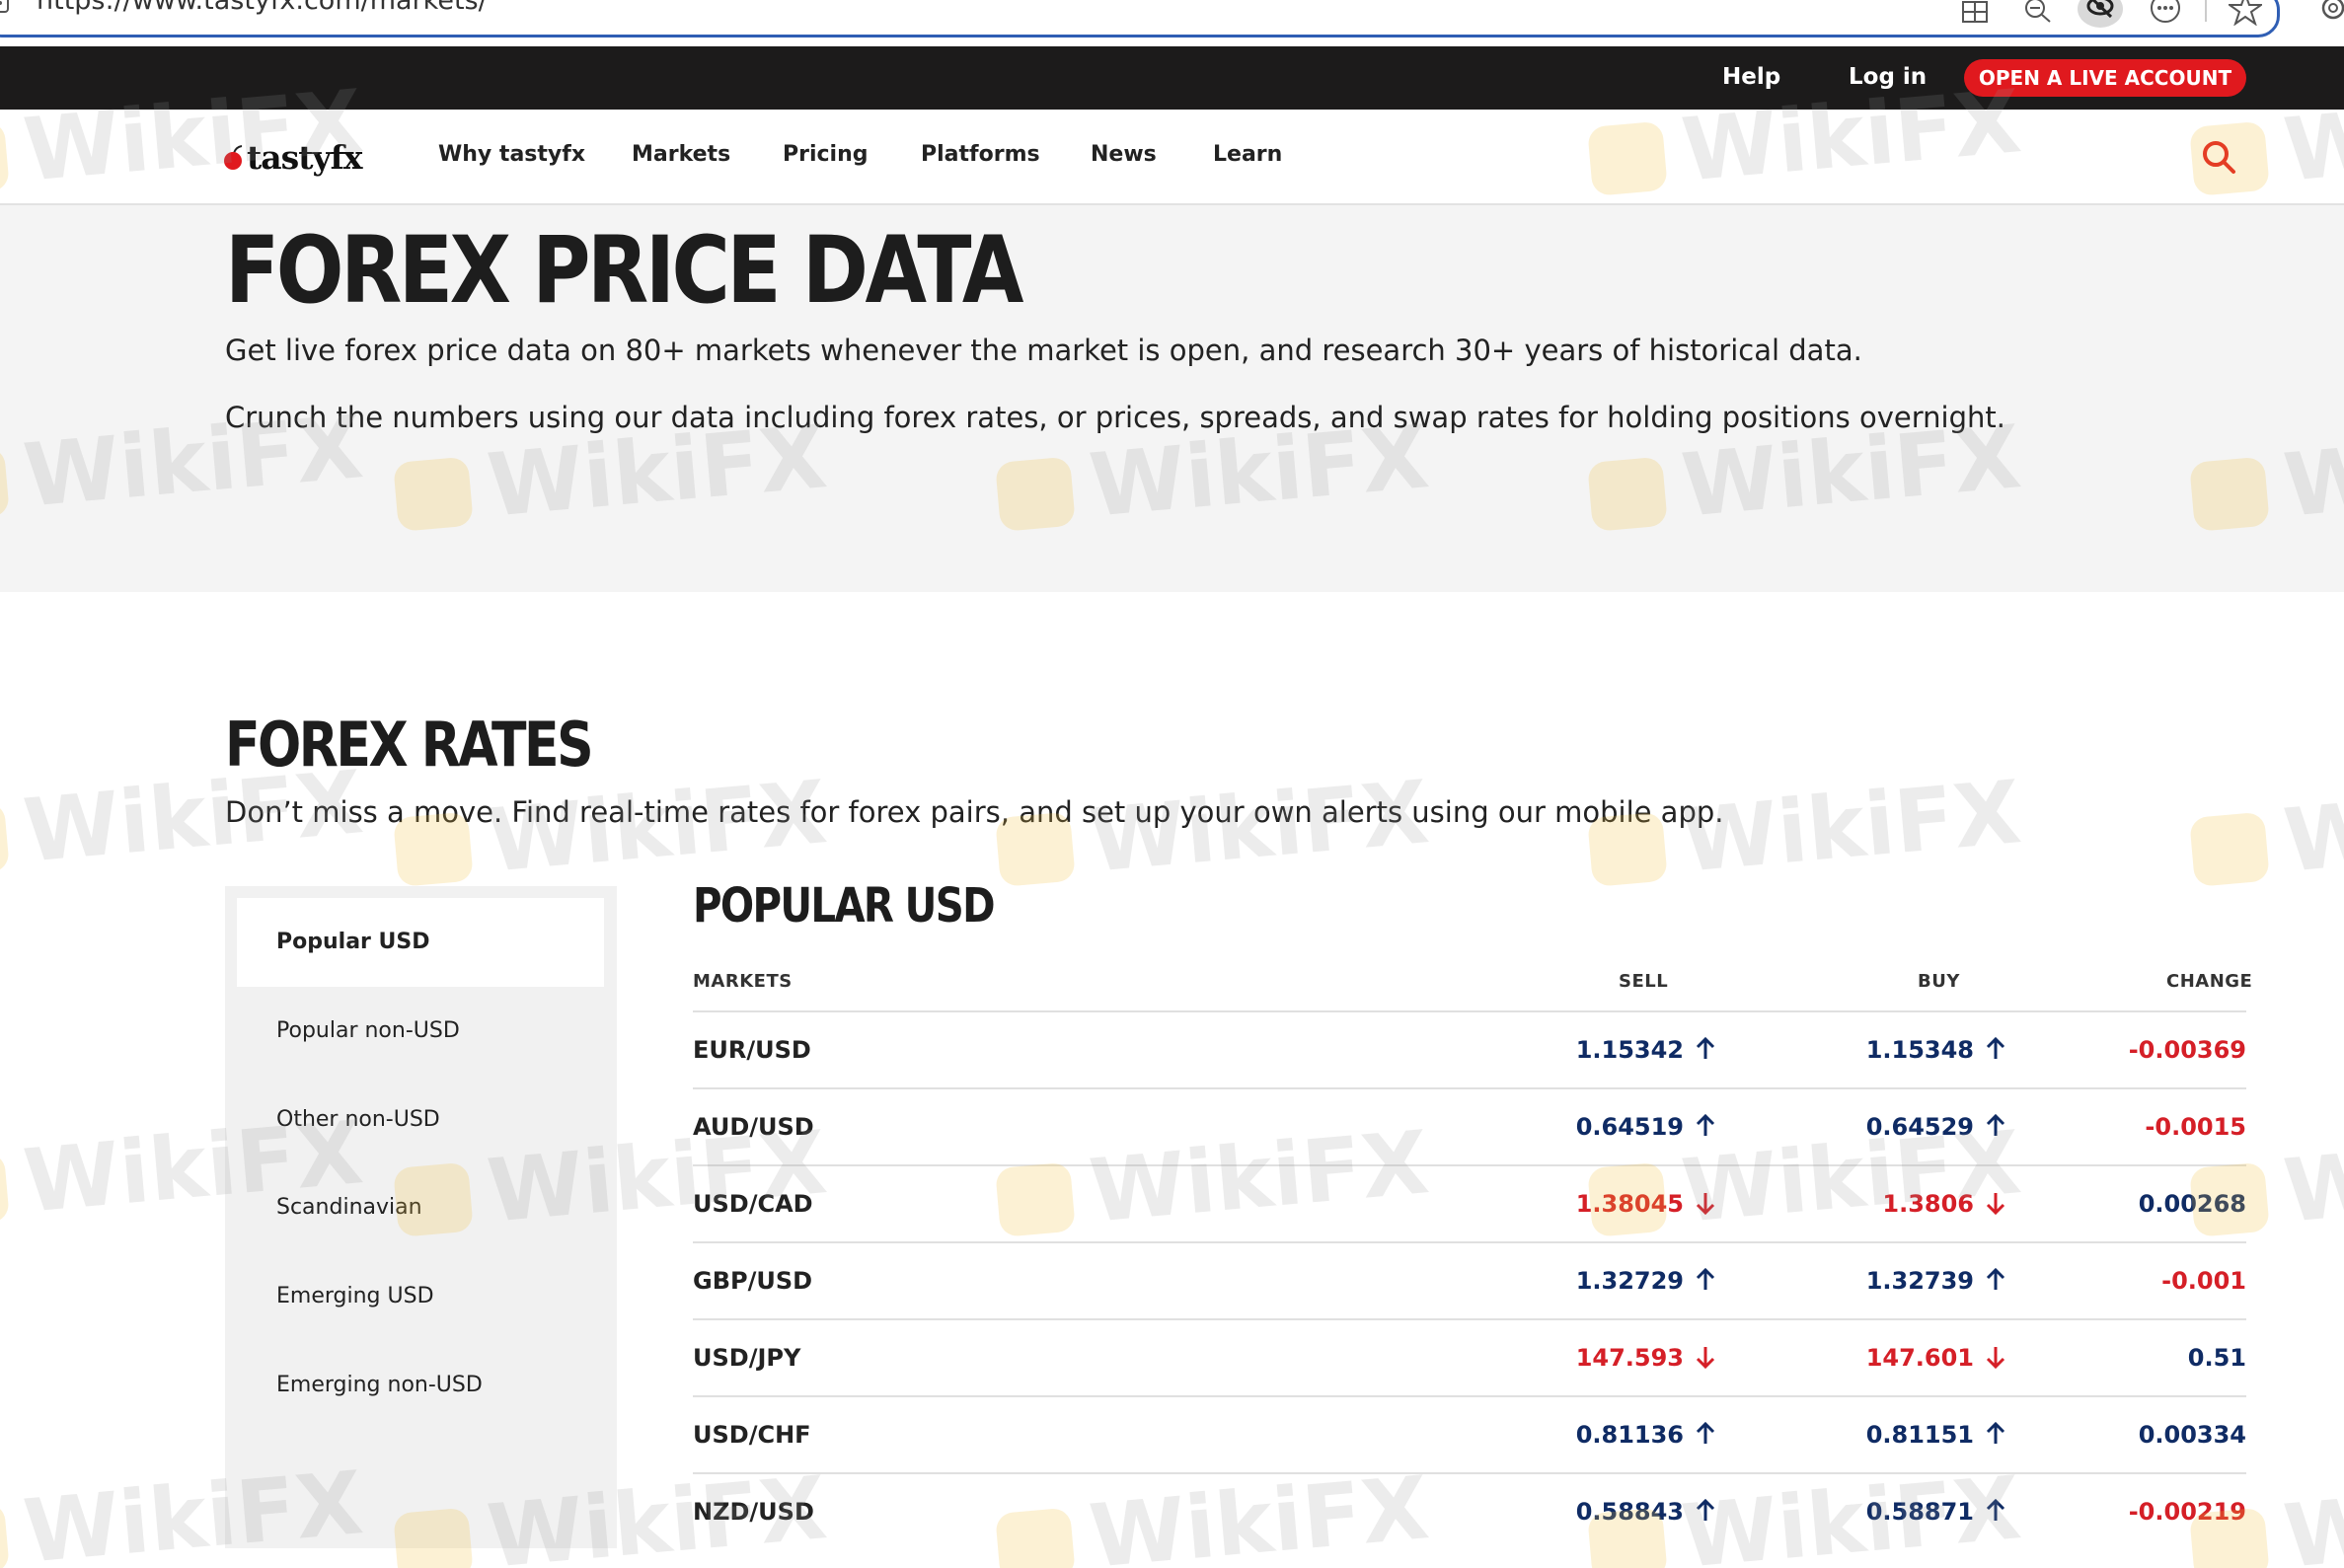 The image size is (2344, 1568). What do you see at coordinates (421, 1385) in the screenshot?
I see `category-emerging-non-usd: Emerging non-USD` at bounding box center [421, 1385].